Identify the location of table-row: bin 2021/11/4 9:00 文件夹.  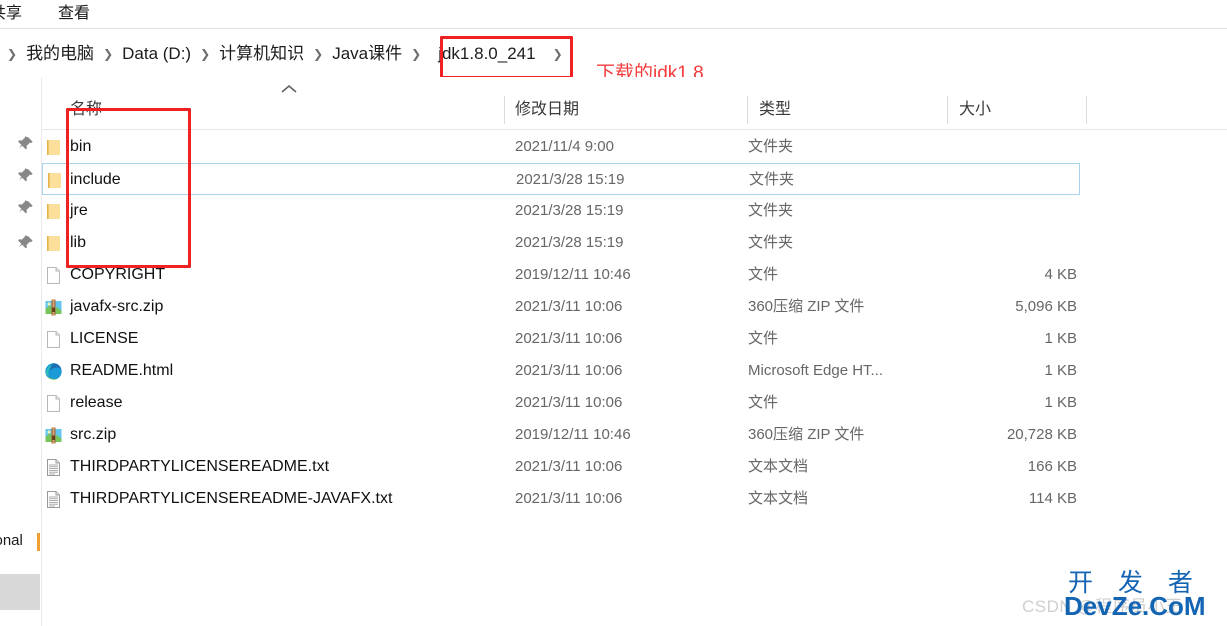
(561, 147).